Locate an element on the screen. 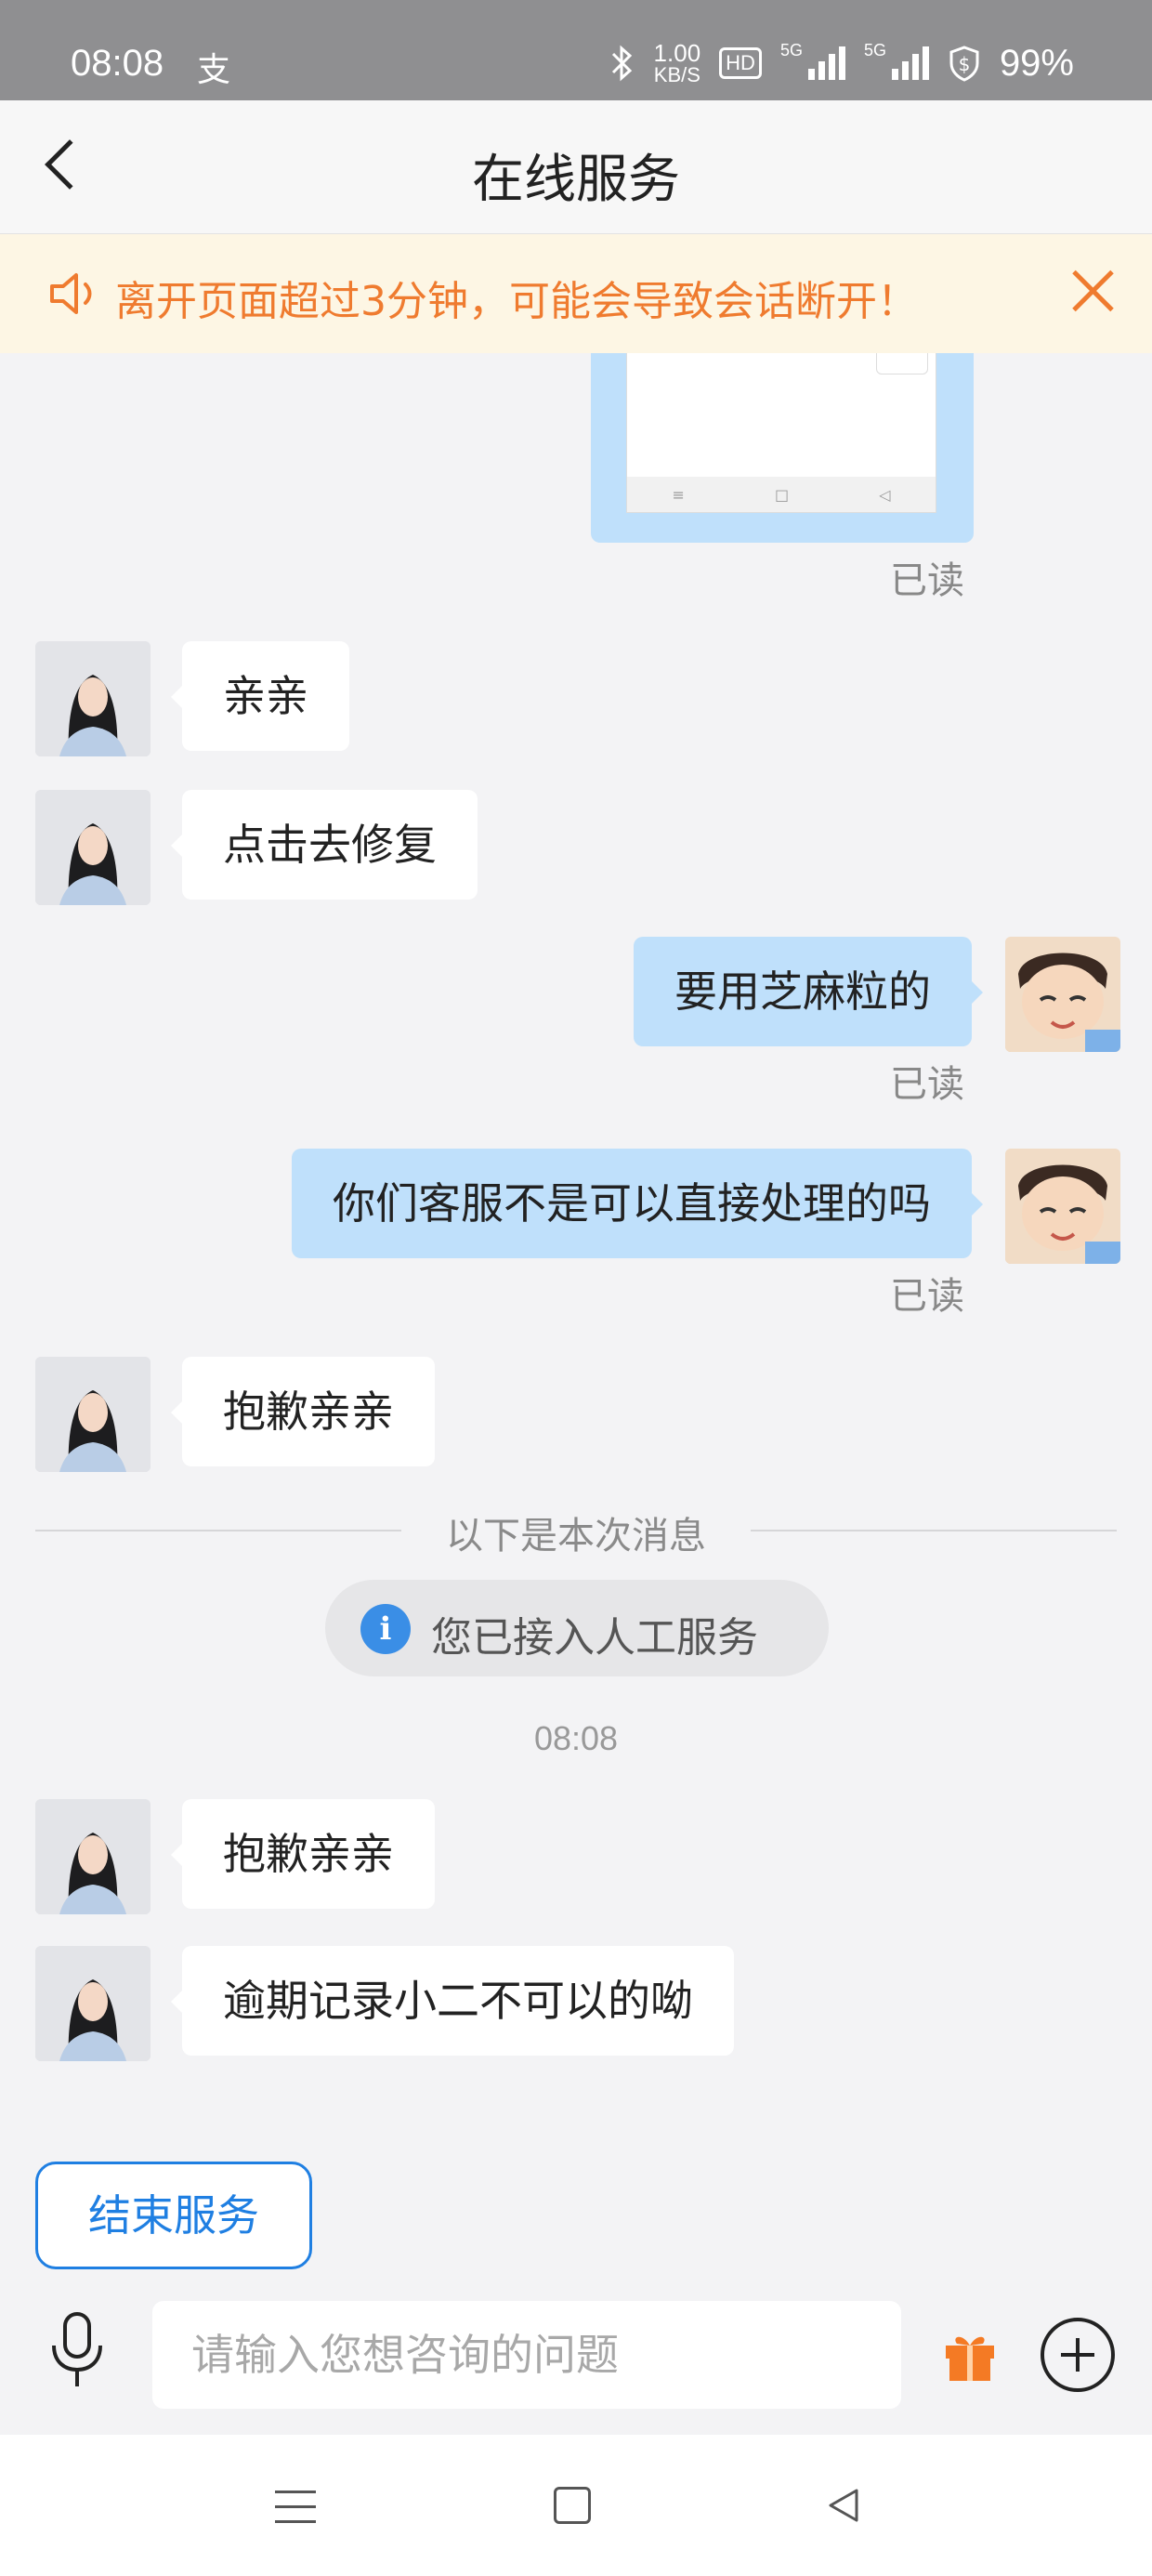  image-message: ≡ □ ◁ is located at coordinates (782, 448).